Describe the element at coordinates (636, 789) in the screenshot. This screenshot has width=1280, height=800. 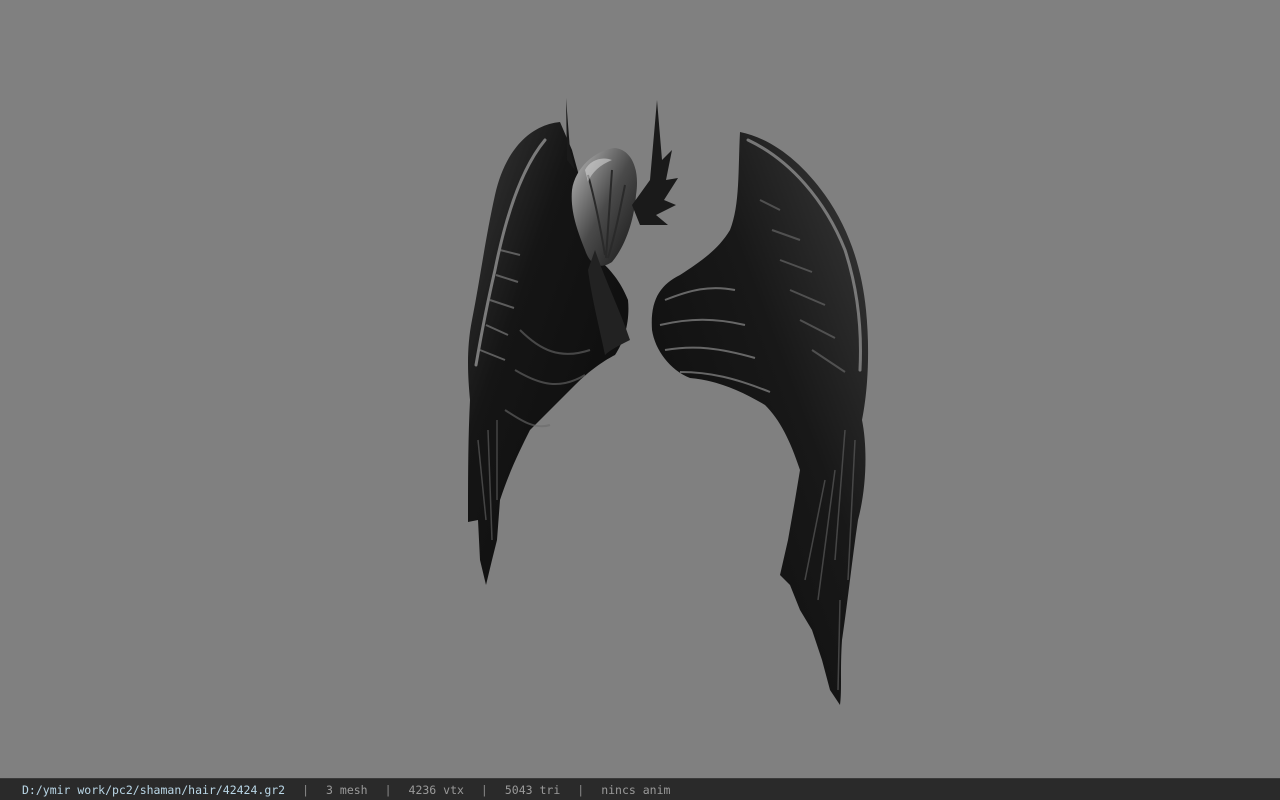
I see `animation-status-label: nincs anim` at that location.